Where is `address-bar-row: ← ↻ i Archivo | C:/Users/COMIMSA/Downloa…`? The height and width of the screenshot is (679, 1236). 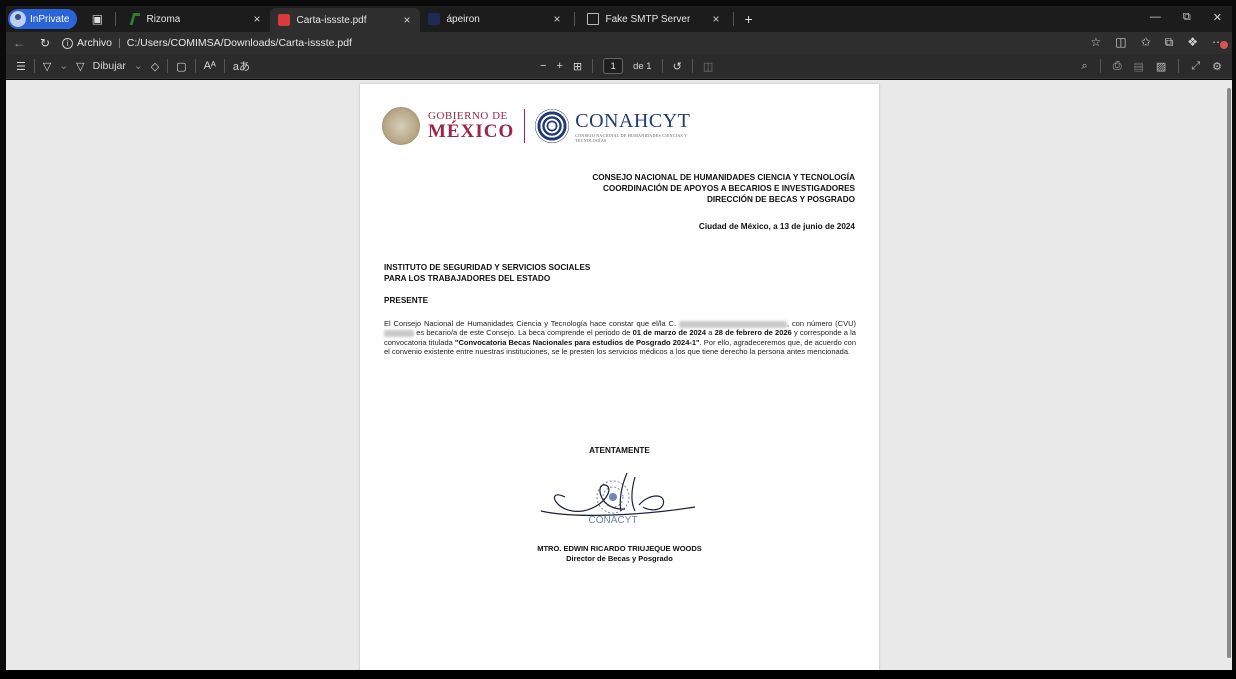
address-bar-row: ← ↻ i Archivo | C:/Users/COMIMSA/Downloa… is located at coordinates (619, 43).